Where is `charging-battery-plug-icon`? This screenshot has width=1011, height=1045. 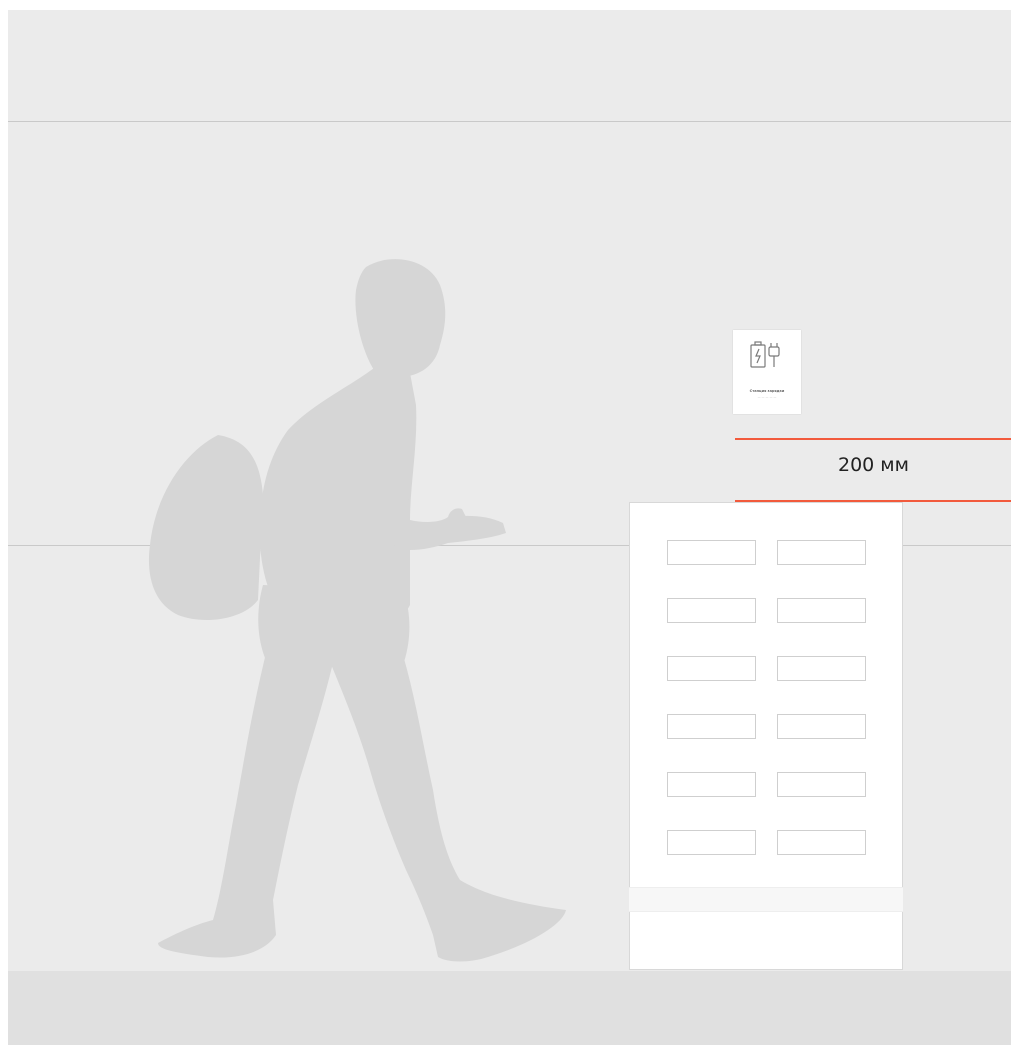 charging-battery-plug-icon is located at coordinates (765, 354).